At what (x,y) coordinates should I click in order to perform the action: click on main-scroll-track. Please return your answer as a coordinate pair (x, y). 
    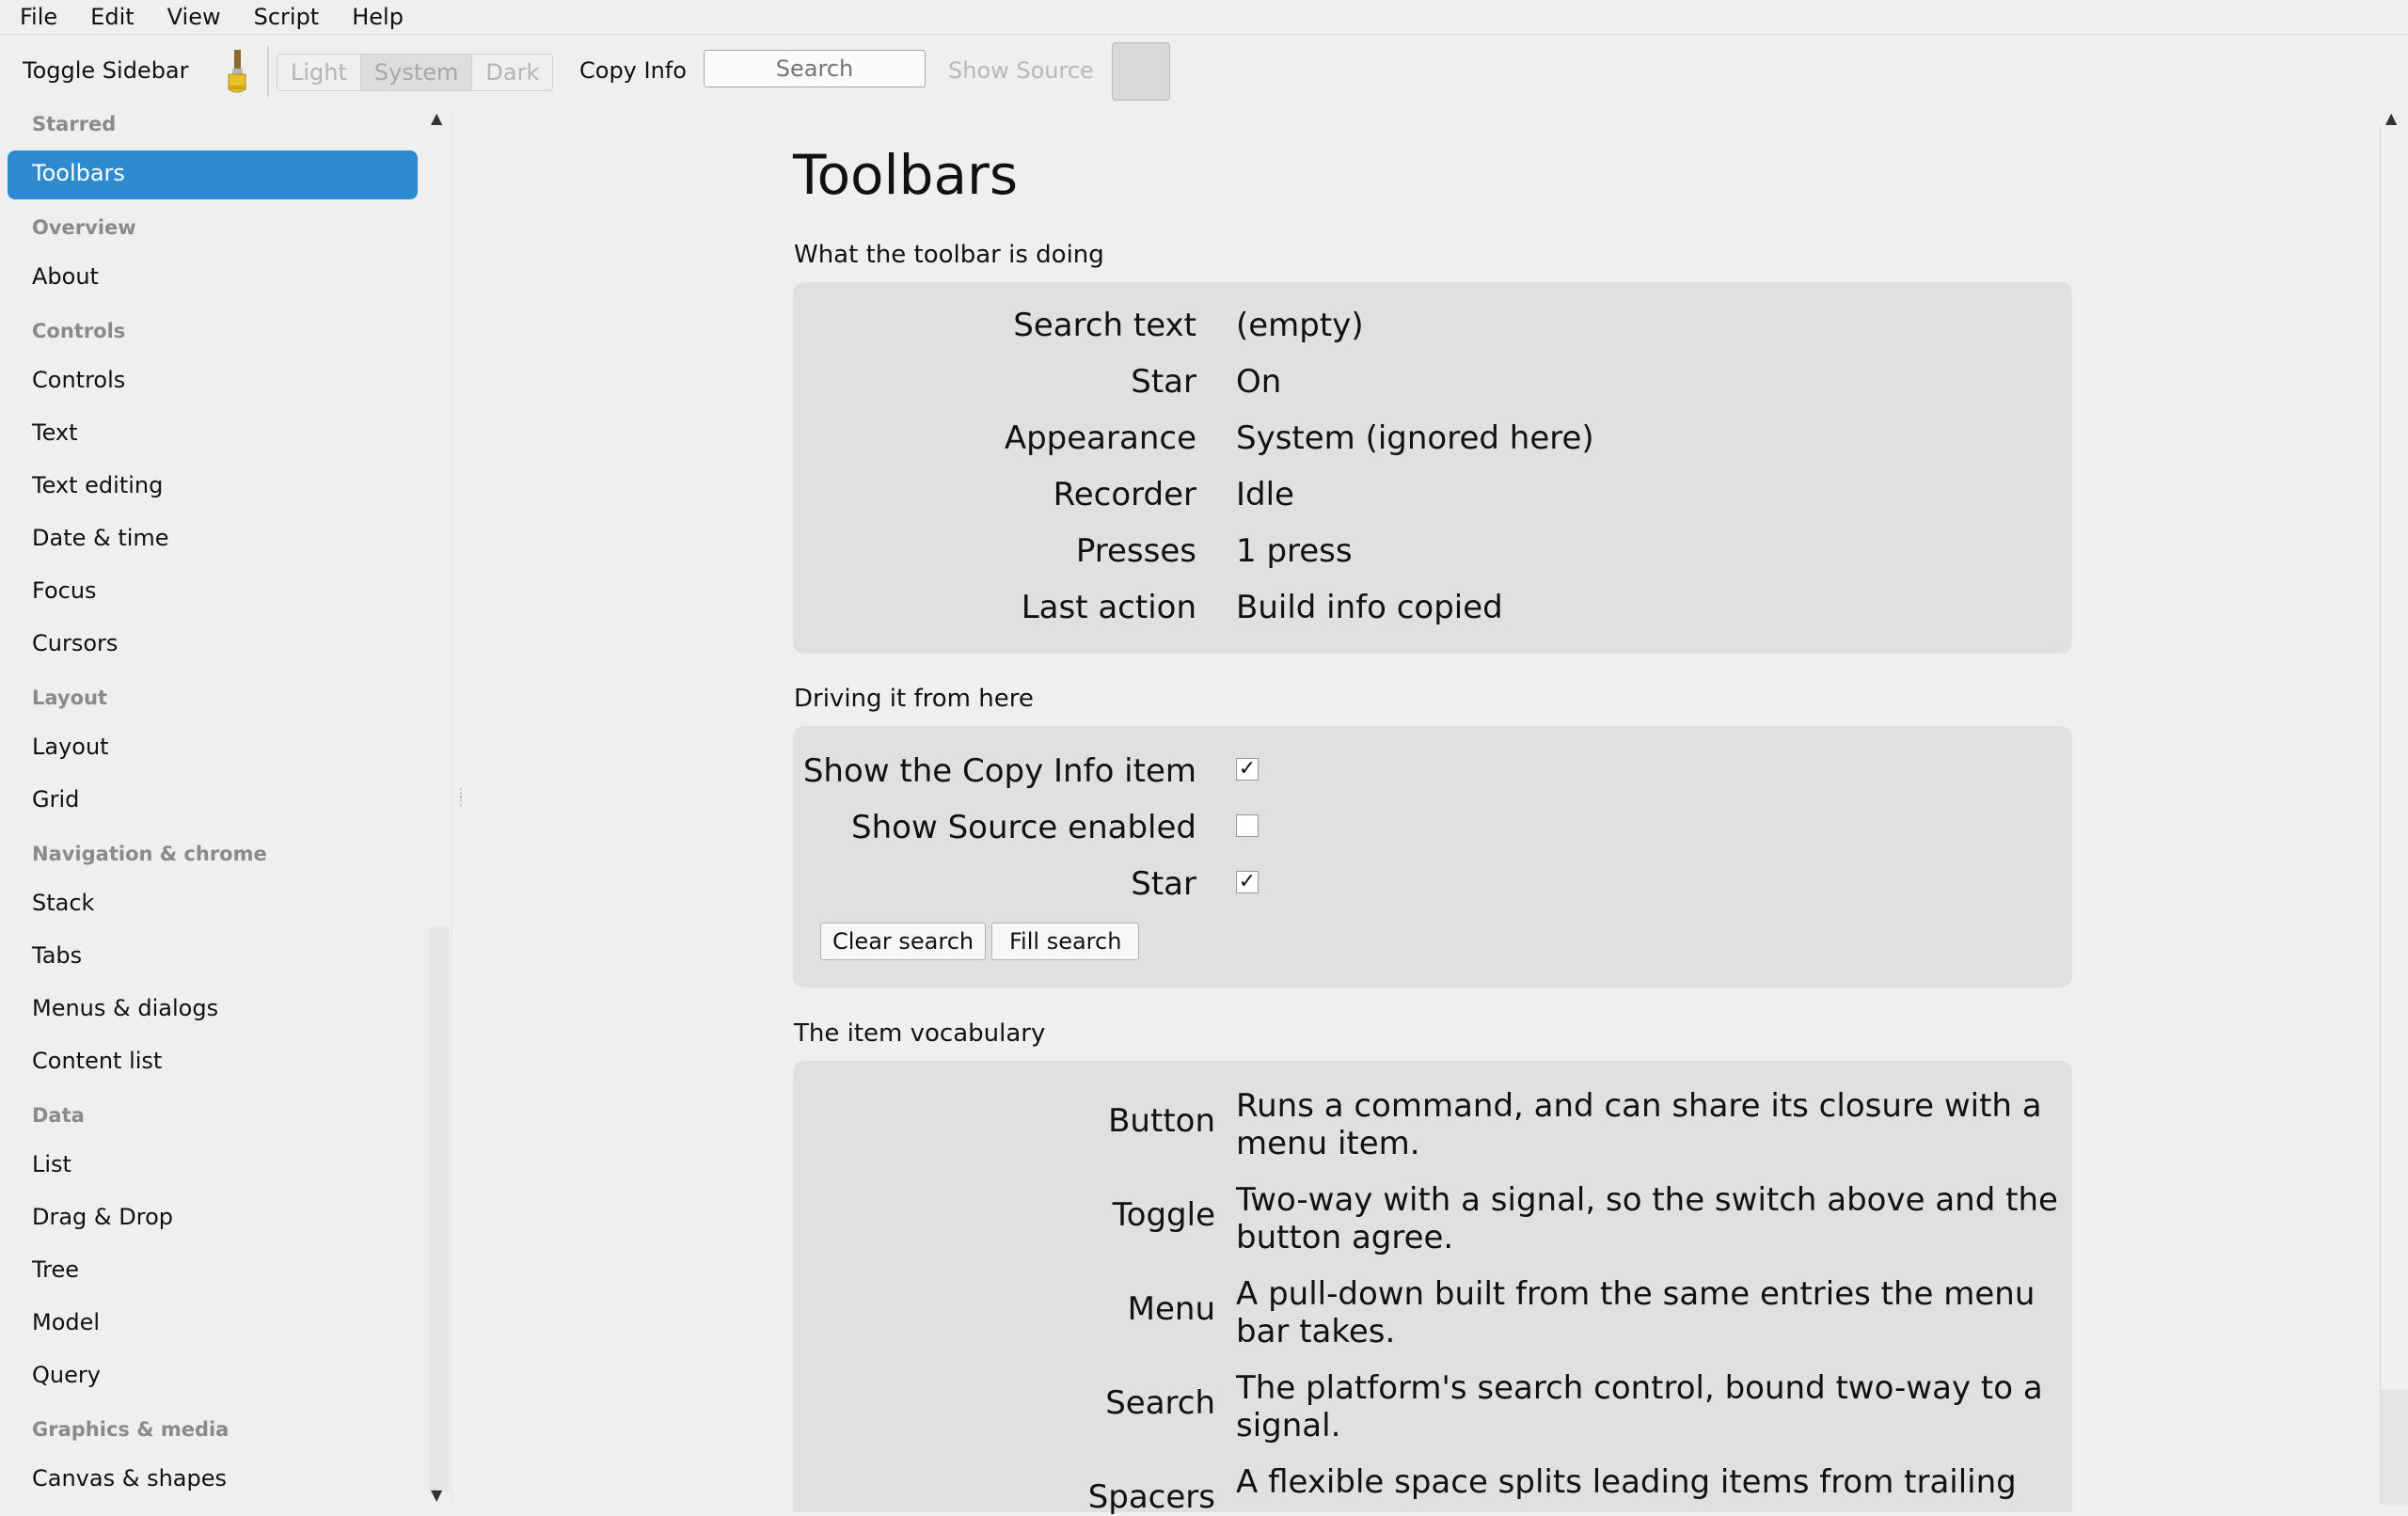
    Looking at the image, I should click on (2381, 816).